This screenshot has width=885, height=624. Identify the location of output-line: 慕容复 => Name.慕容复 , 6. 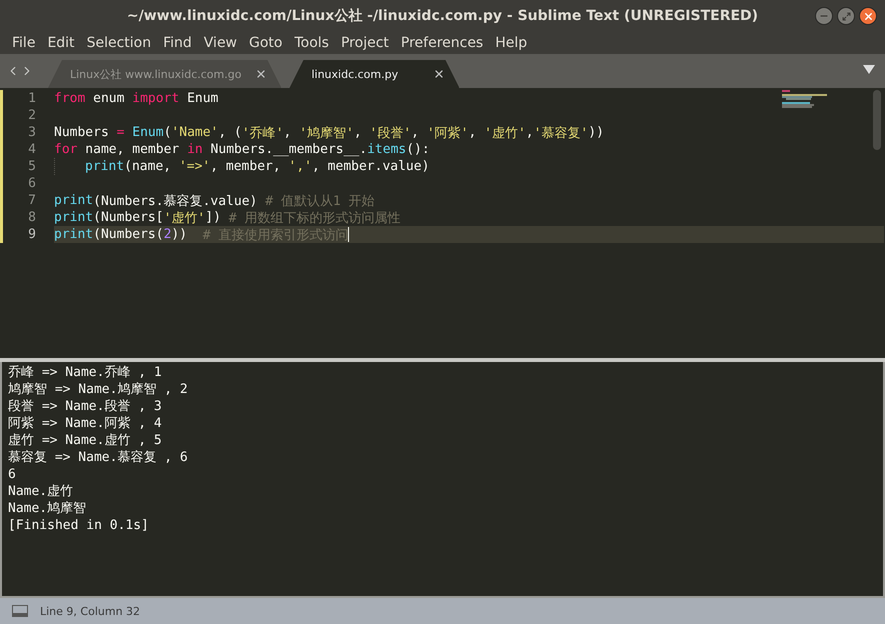
(98, 457).